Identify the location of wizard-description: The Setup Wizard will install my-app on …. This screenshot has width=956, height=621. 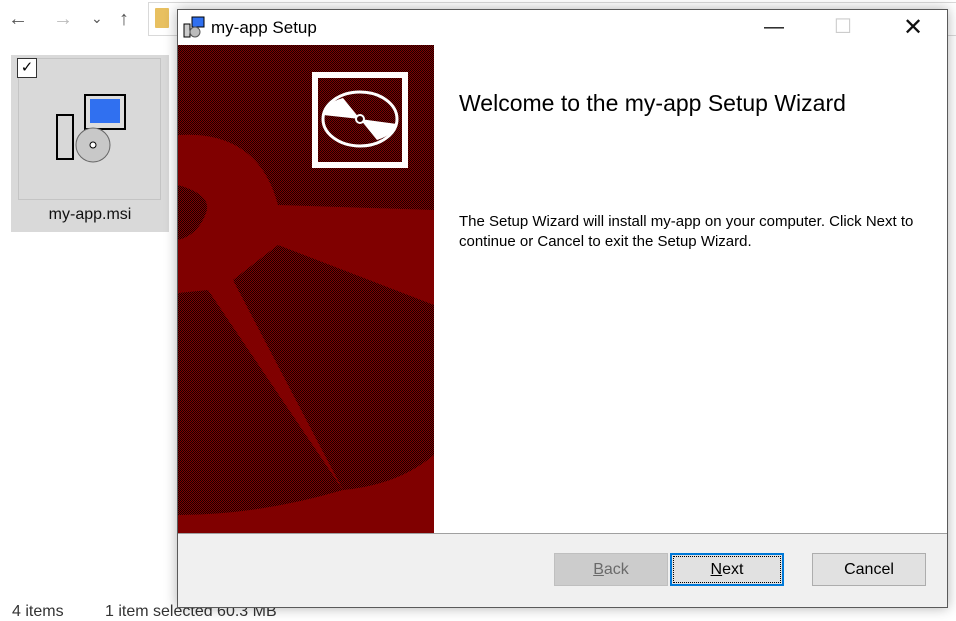
(686, 231).